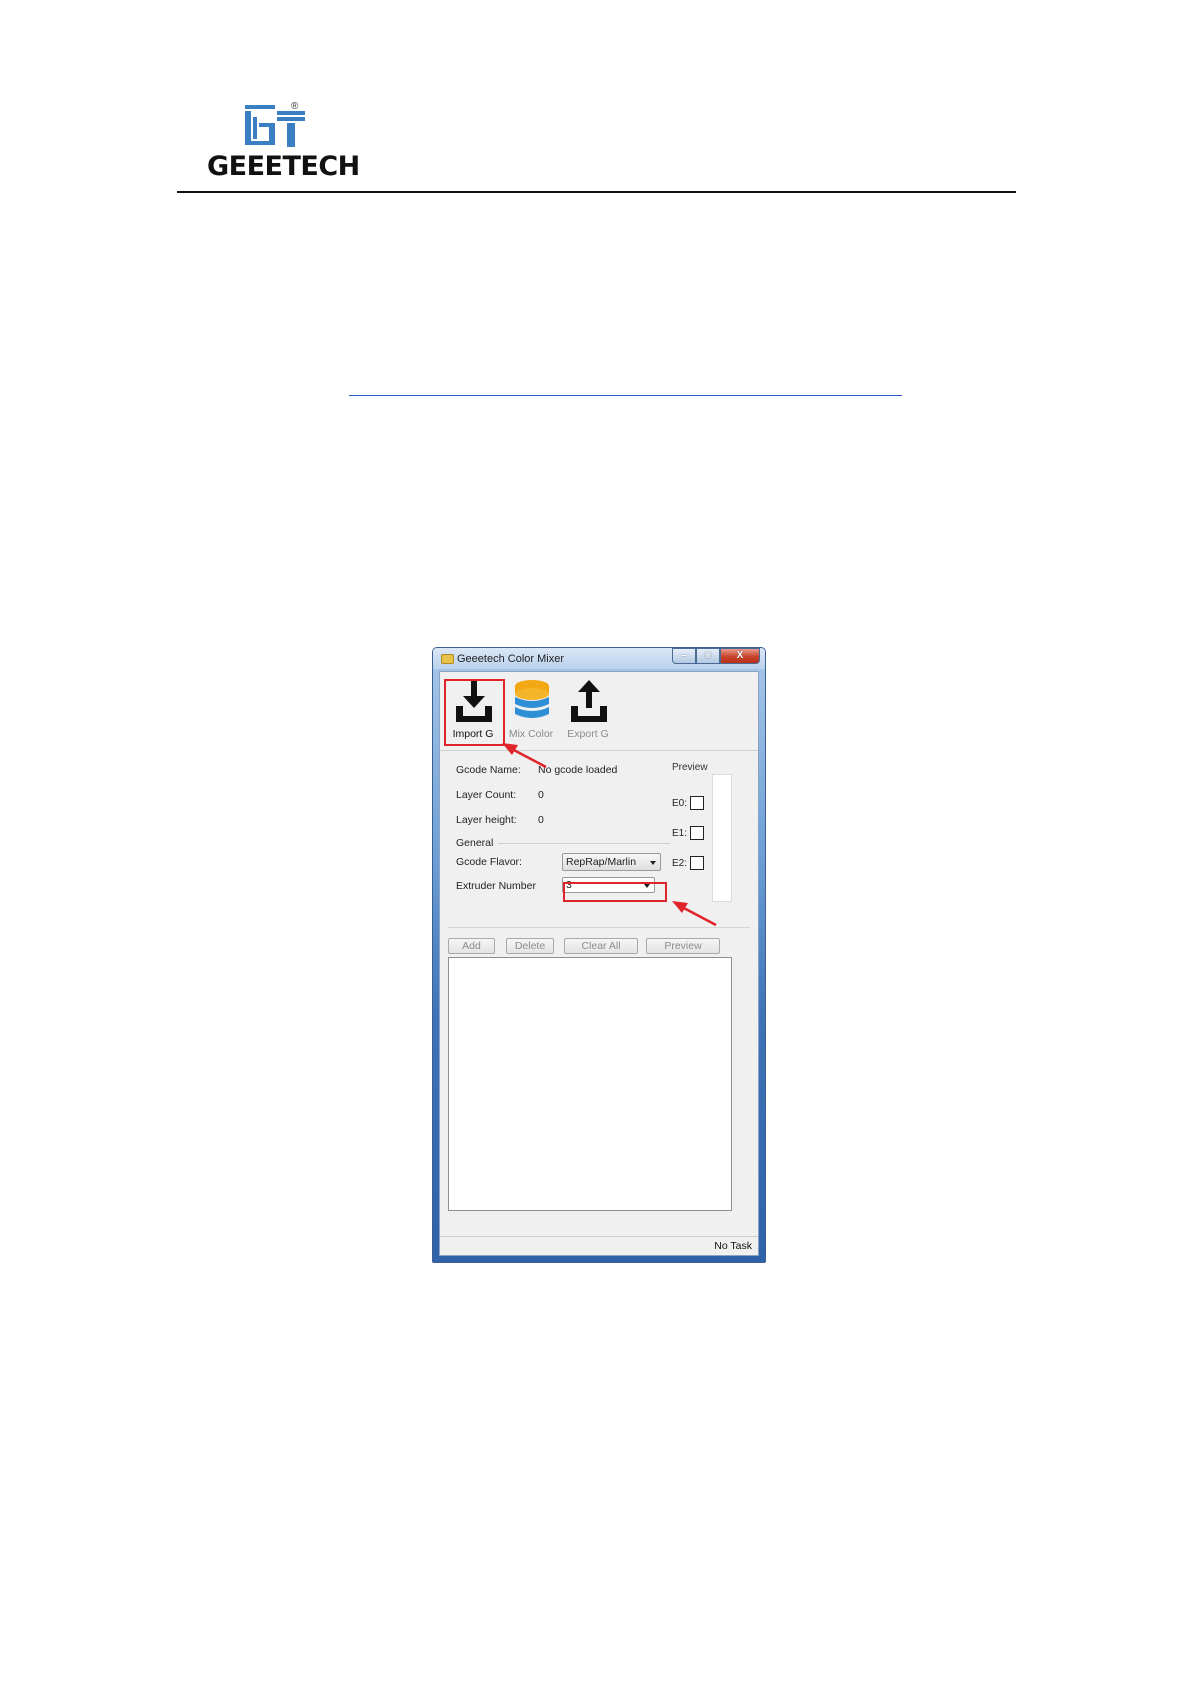  What do you see at coordinates (541, 795) in the screenshot?
I see `layer-count-value: 0` at bounding box center [541, 795].